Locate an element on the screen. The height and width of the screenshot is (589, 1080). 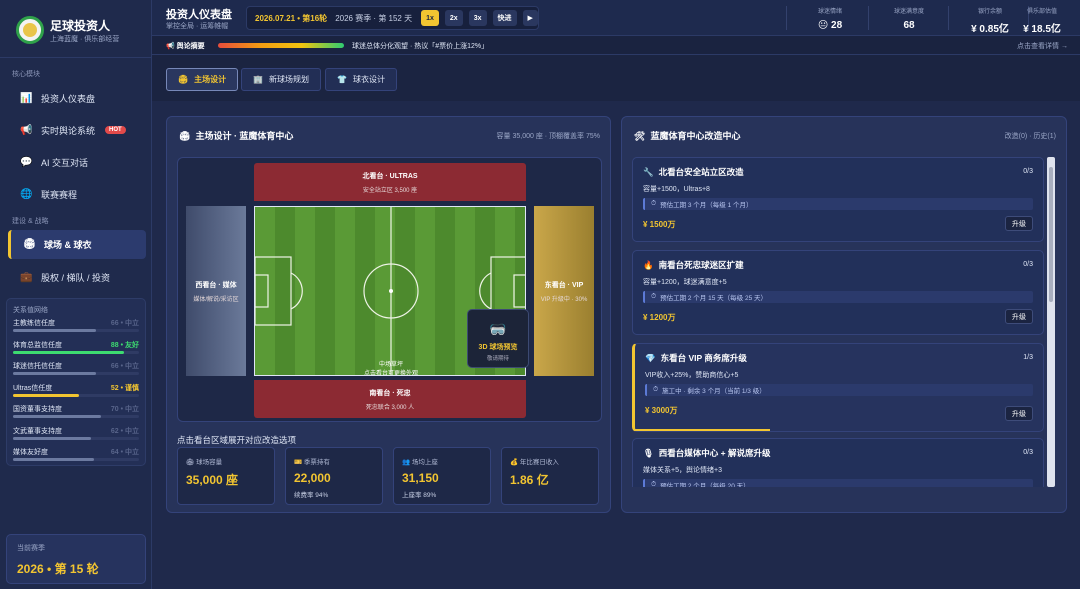
south-stand: 南看台 · 死忠 死忠联合 3,000 人 is located at coordinates (390, 399).